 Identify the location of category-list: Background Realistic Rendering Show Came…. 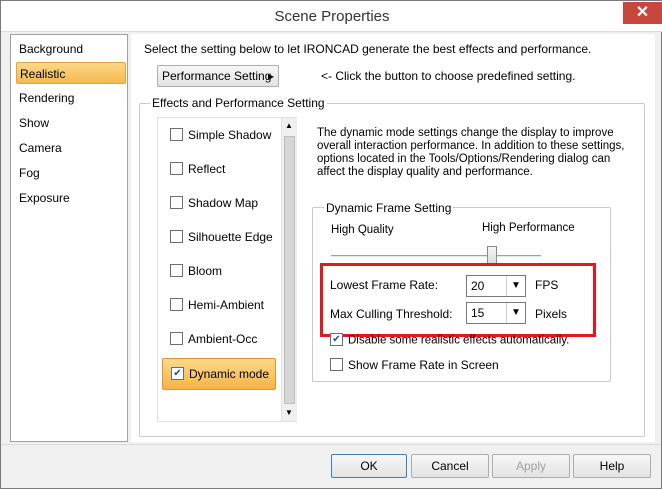
(69, 238).